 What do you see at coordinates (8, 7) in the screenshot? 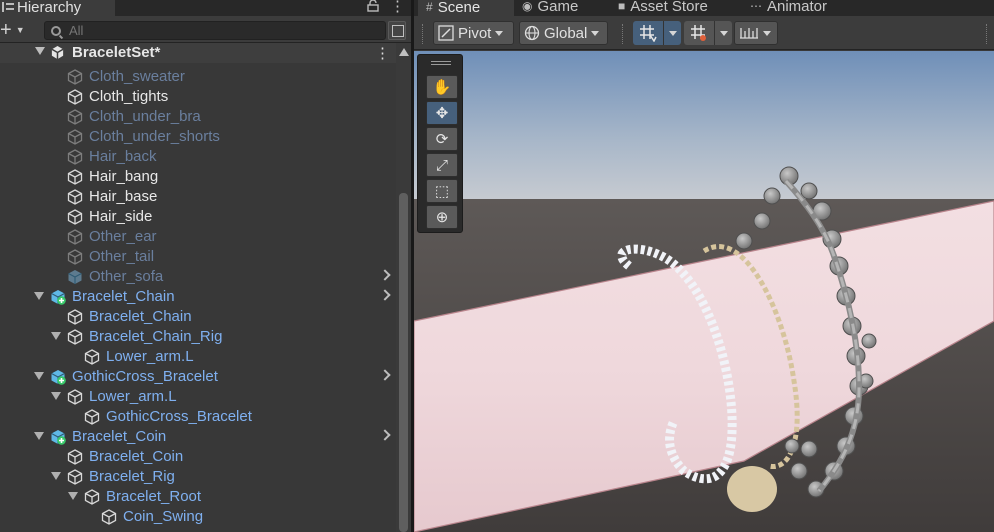
I see `hierarchy-list-icon` at bounding box center [8, 7].